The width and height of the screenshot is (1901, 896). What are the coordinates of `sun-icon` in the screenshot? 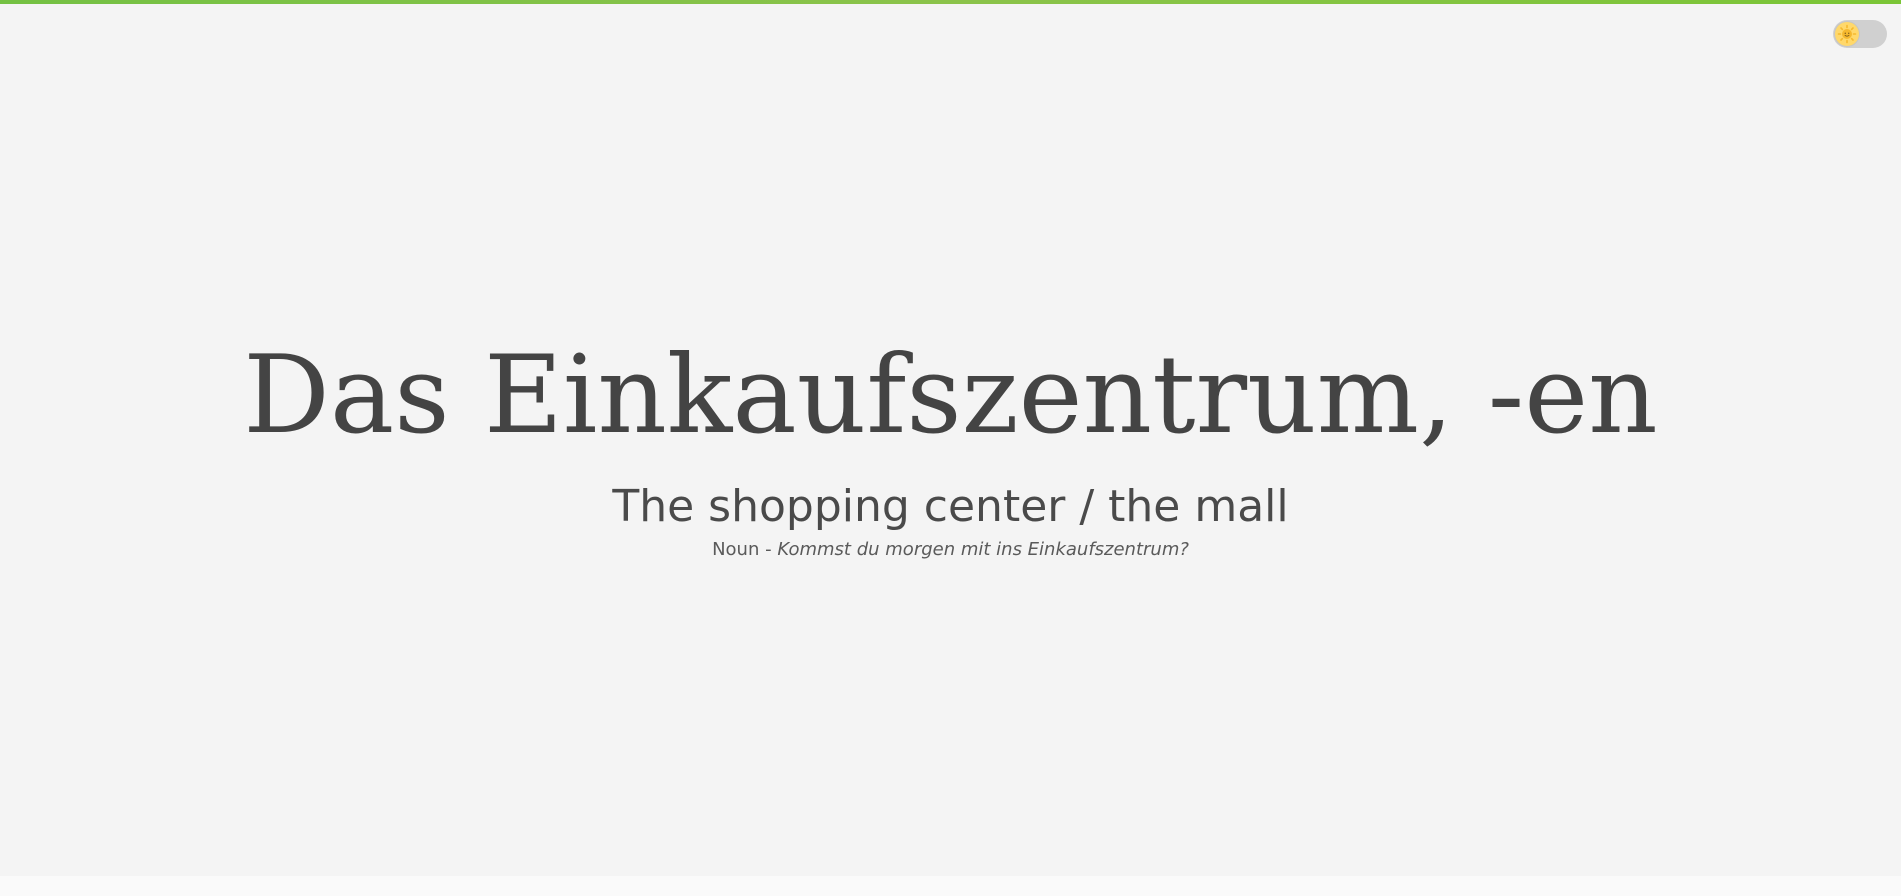 It's located at (1847, 34).